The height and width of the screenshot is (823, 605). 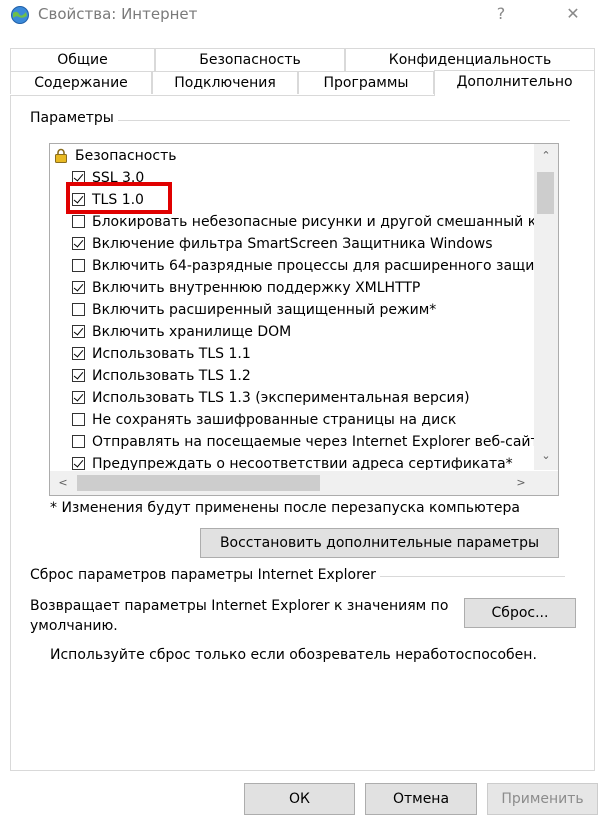 I want to click on setting-label: Использовать TLS 1.2, so click(x=171, y=376).